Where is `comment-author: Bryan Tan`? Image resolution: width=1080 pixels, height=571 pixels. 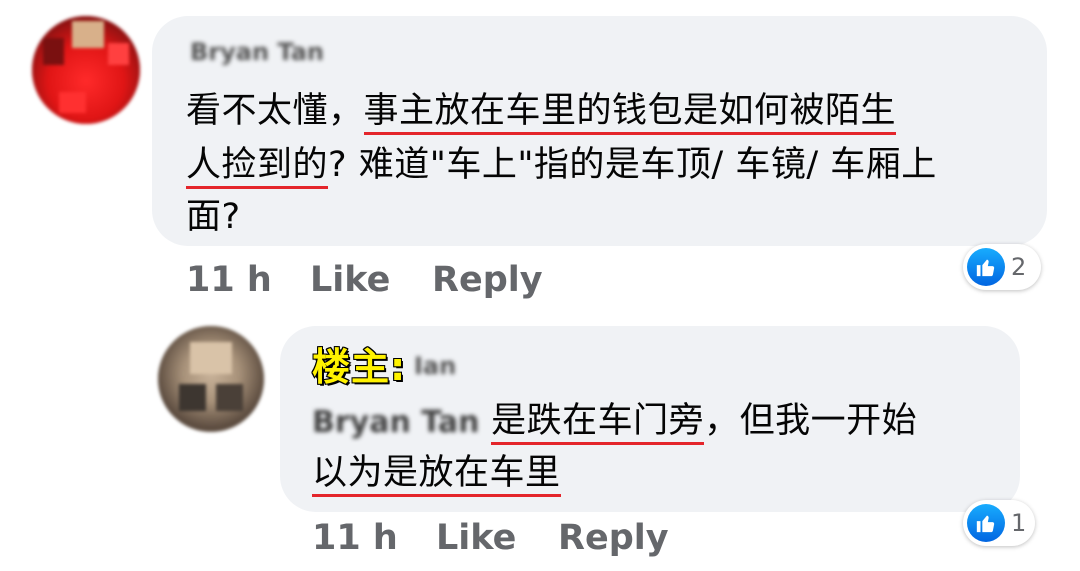 comment-author: Bryan Tan is located at coordinates (257, 52).